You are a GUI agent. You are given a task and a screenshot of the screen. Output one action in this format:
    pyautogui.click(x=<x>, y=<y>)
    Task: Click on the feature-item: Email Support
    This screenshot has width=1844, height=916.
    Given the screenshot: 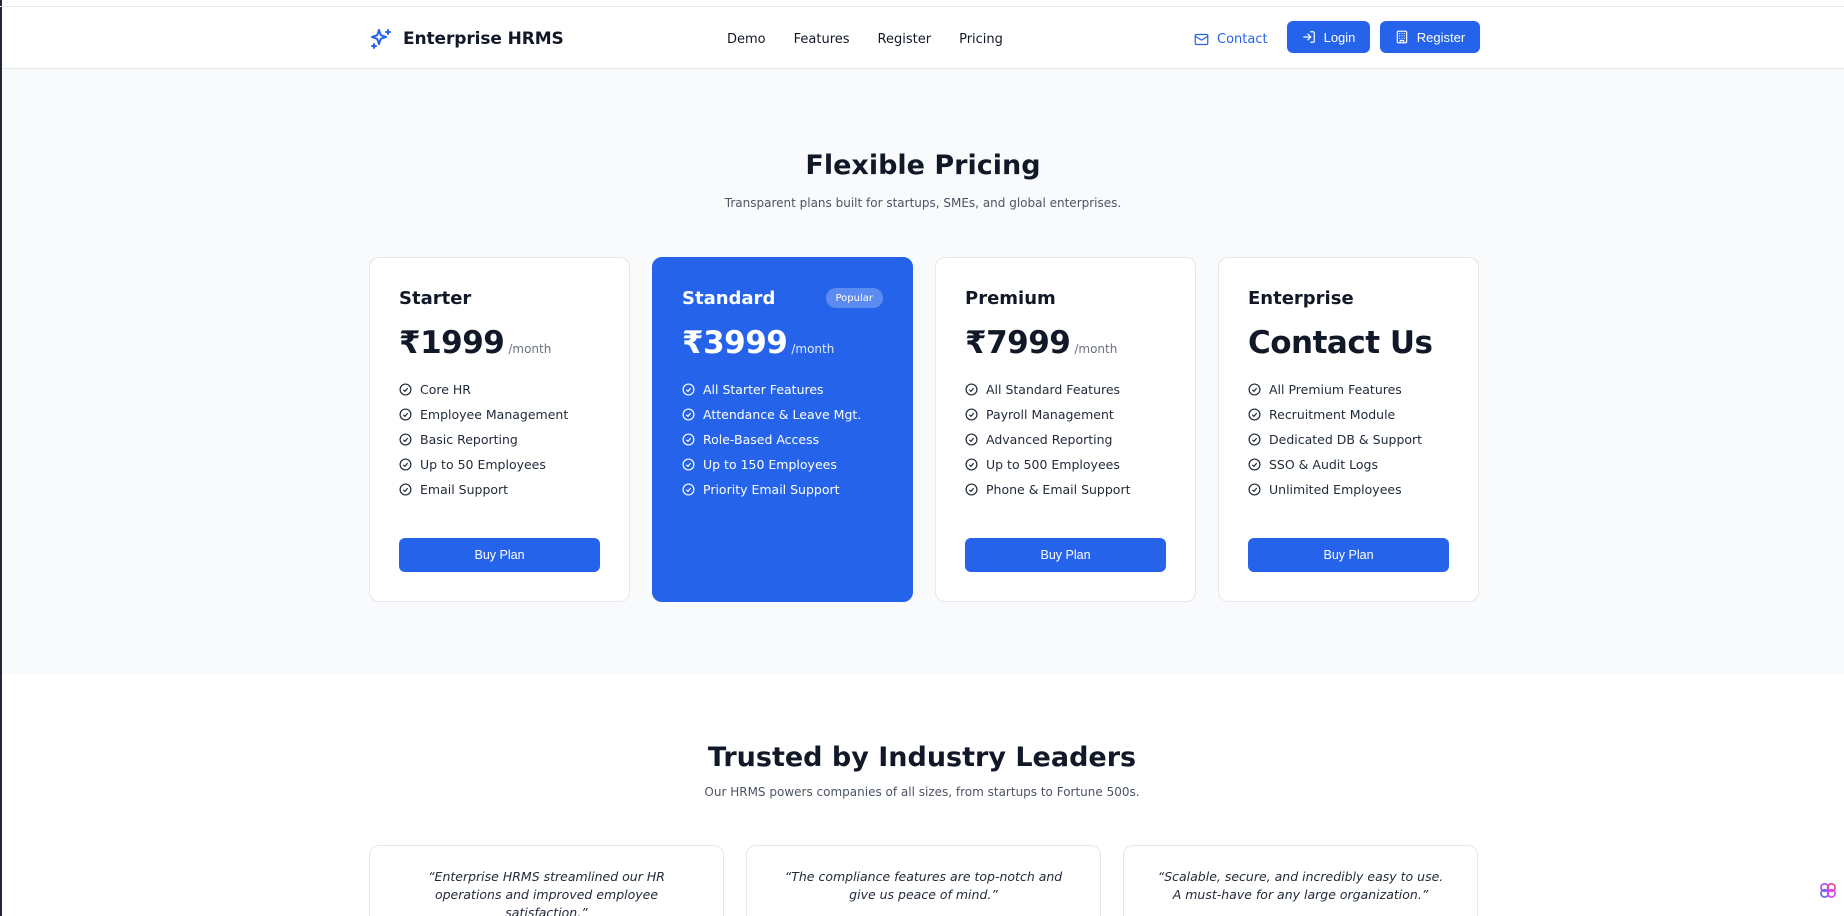 What is the action you would take?
    pyautogui.click(x=499, y=489)
    